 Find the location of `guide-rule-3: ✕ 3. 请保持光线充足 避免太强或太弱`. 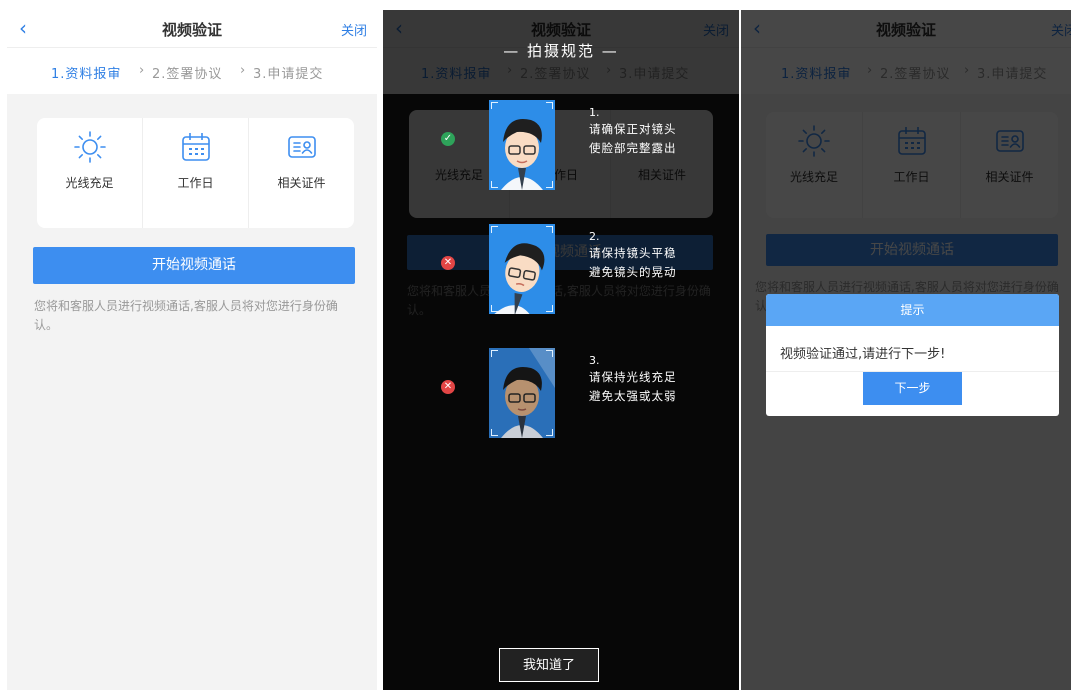

guide-rule-3: ✕ 3. 请保持光线充足 避免太强或太弱 is located at coordinates (561, 395).